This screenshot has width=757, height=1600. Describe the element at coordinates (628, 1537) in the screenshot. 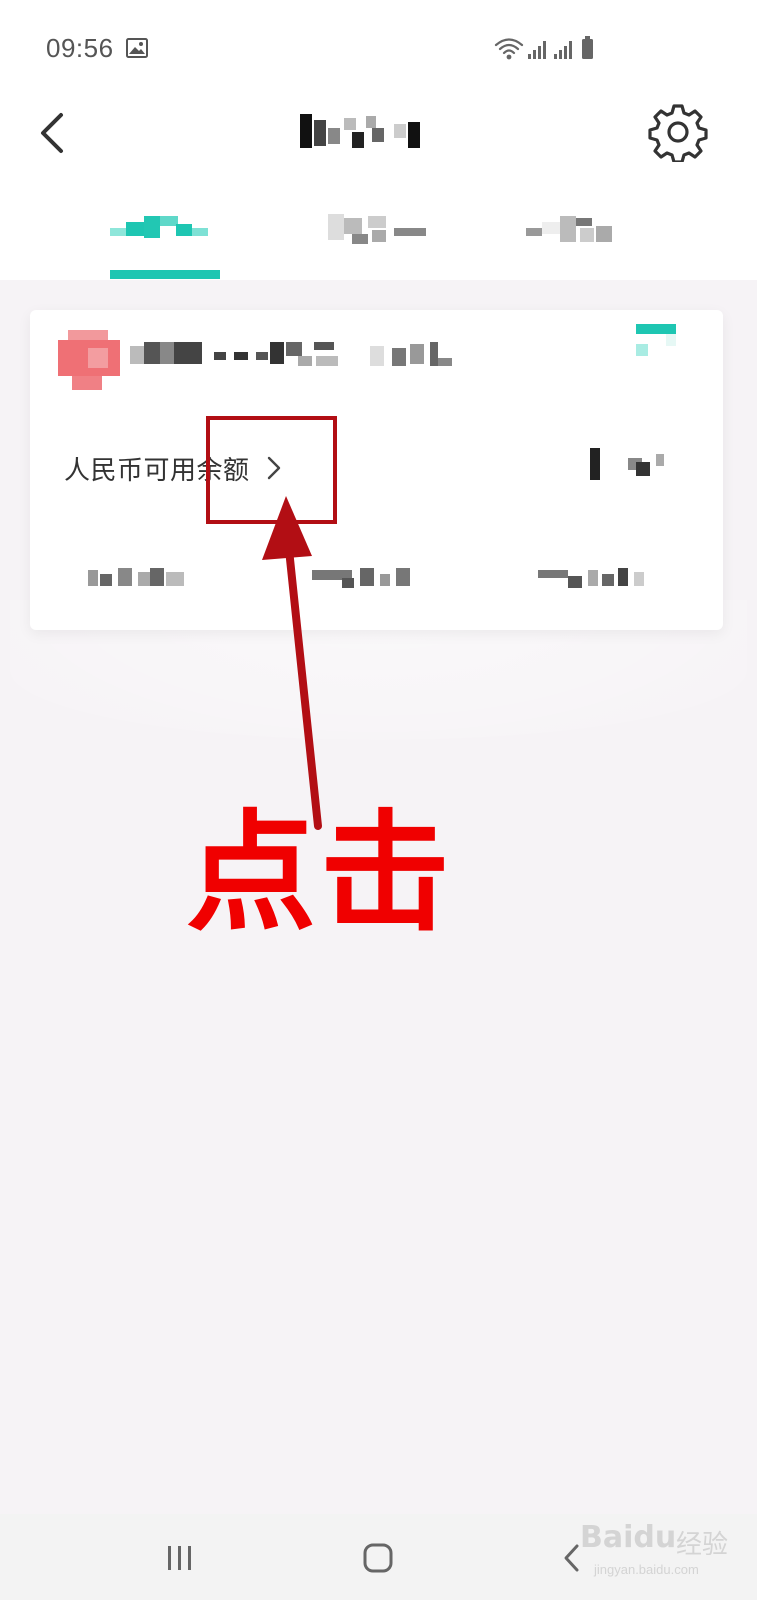

I see `watermark-brand: Baidu` at that location.